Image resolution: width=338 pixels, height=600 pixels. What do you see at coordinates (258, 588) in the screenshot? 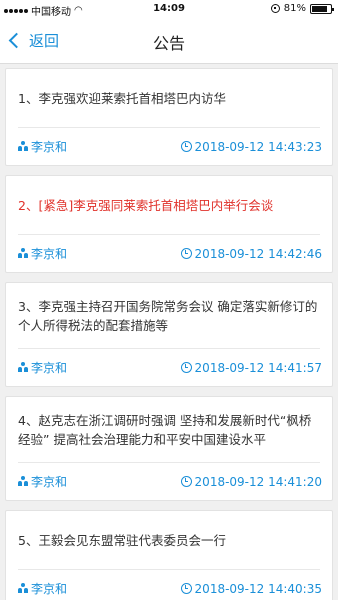
I see `timestamp-text: 2018-09-12 14:40:35` at bounding box center [258, 588].